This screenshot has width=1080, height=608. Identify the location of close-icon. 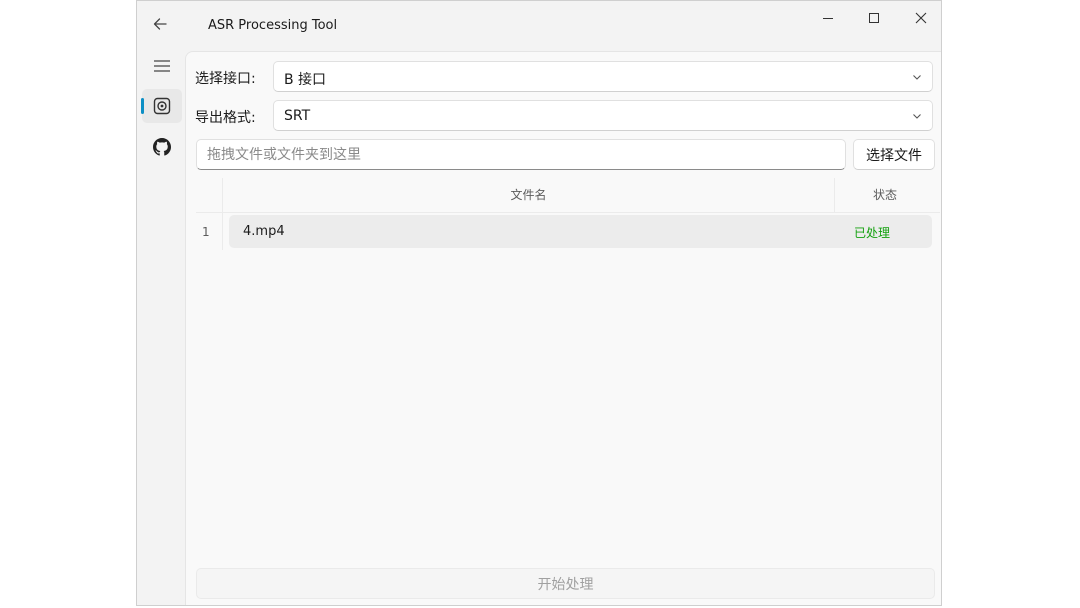
(921, 18).